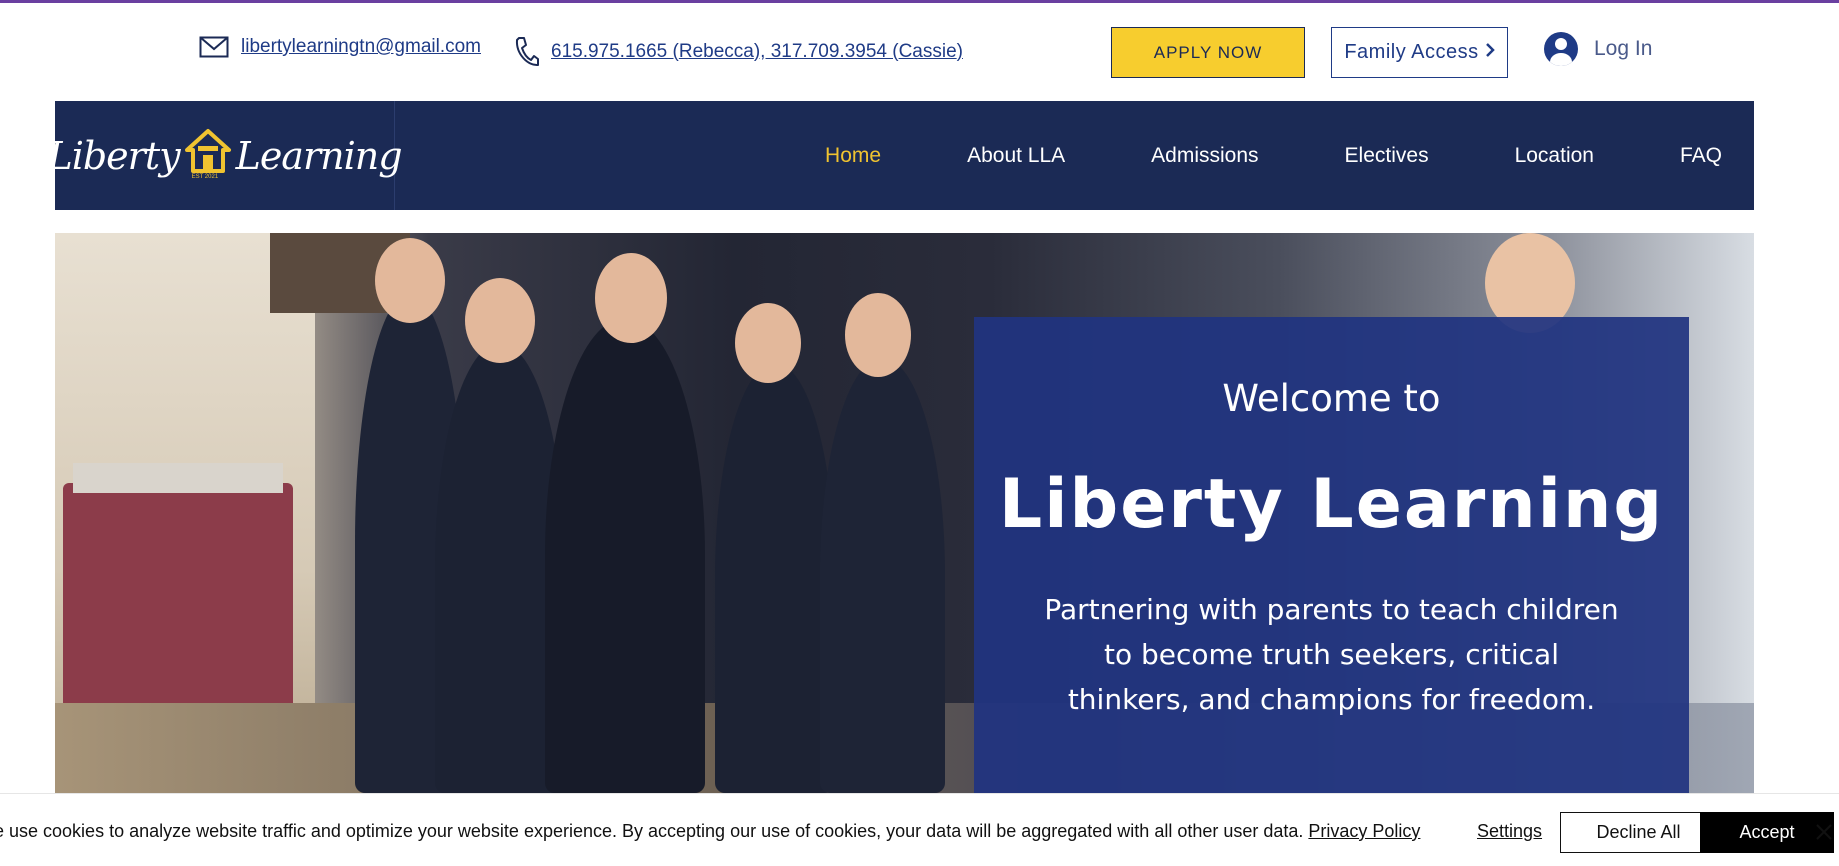 The image size is (1839, 866). Describe the element at coordinates (1490, 52) in the screenshot. I see `chevron-right-icon` at that location.